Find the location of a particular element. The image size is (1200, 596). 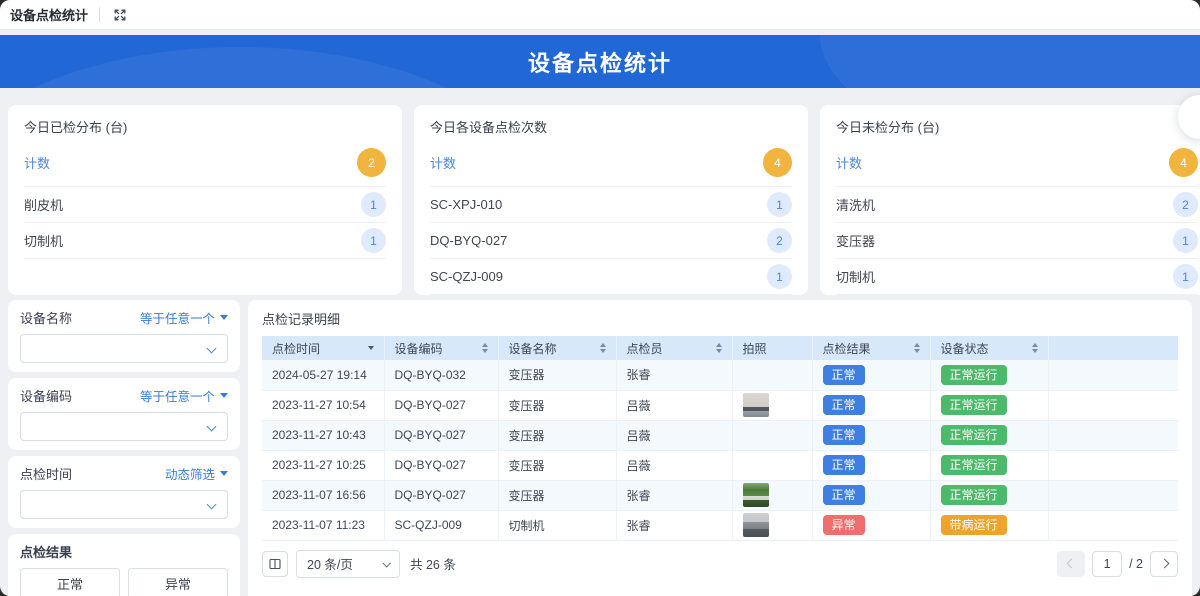

cell-time: 2023-11-07 11:23 is located at coordinates (323, 525).